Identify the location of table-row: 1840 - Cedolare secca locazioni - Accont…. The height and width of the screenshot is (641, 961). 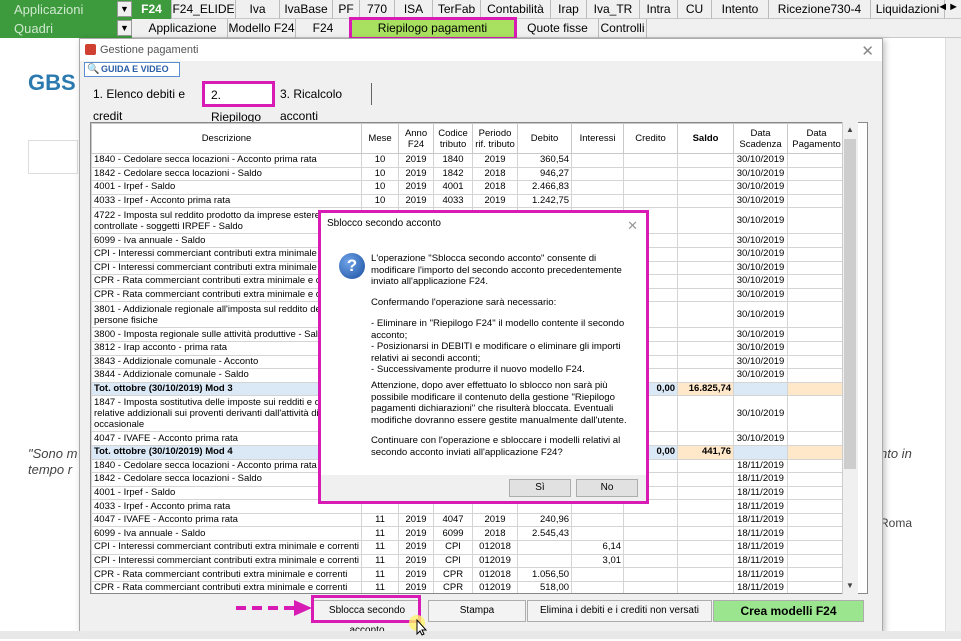
(469, 160).